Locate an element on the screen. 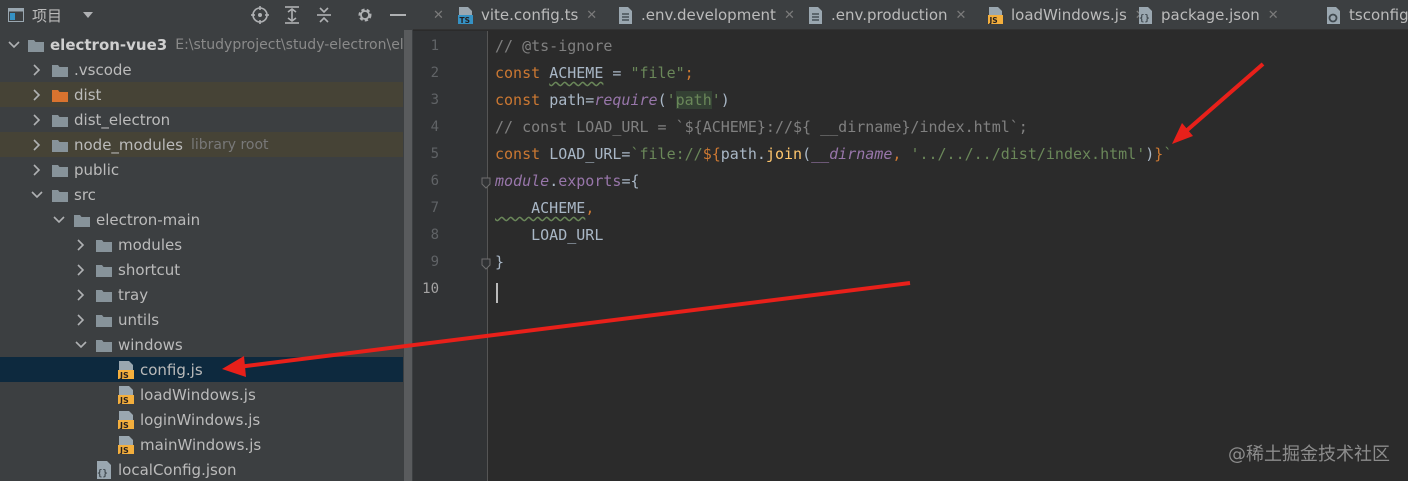 The height and width of the screenshot is (481, 1408). tab-label: package.json is located at coordinates (1210, 15).